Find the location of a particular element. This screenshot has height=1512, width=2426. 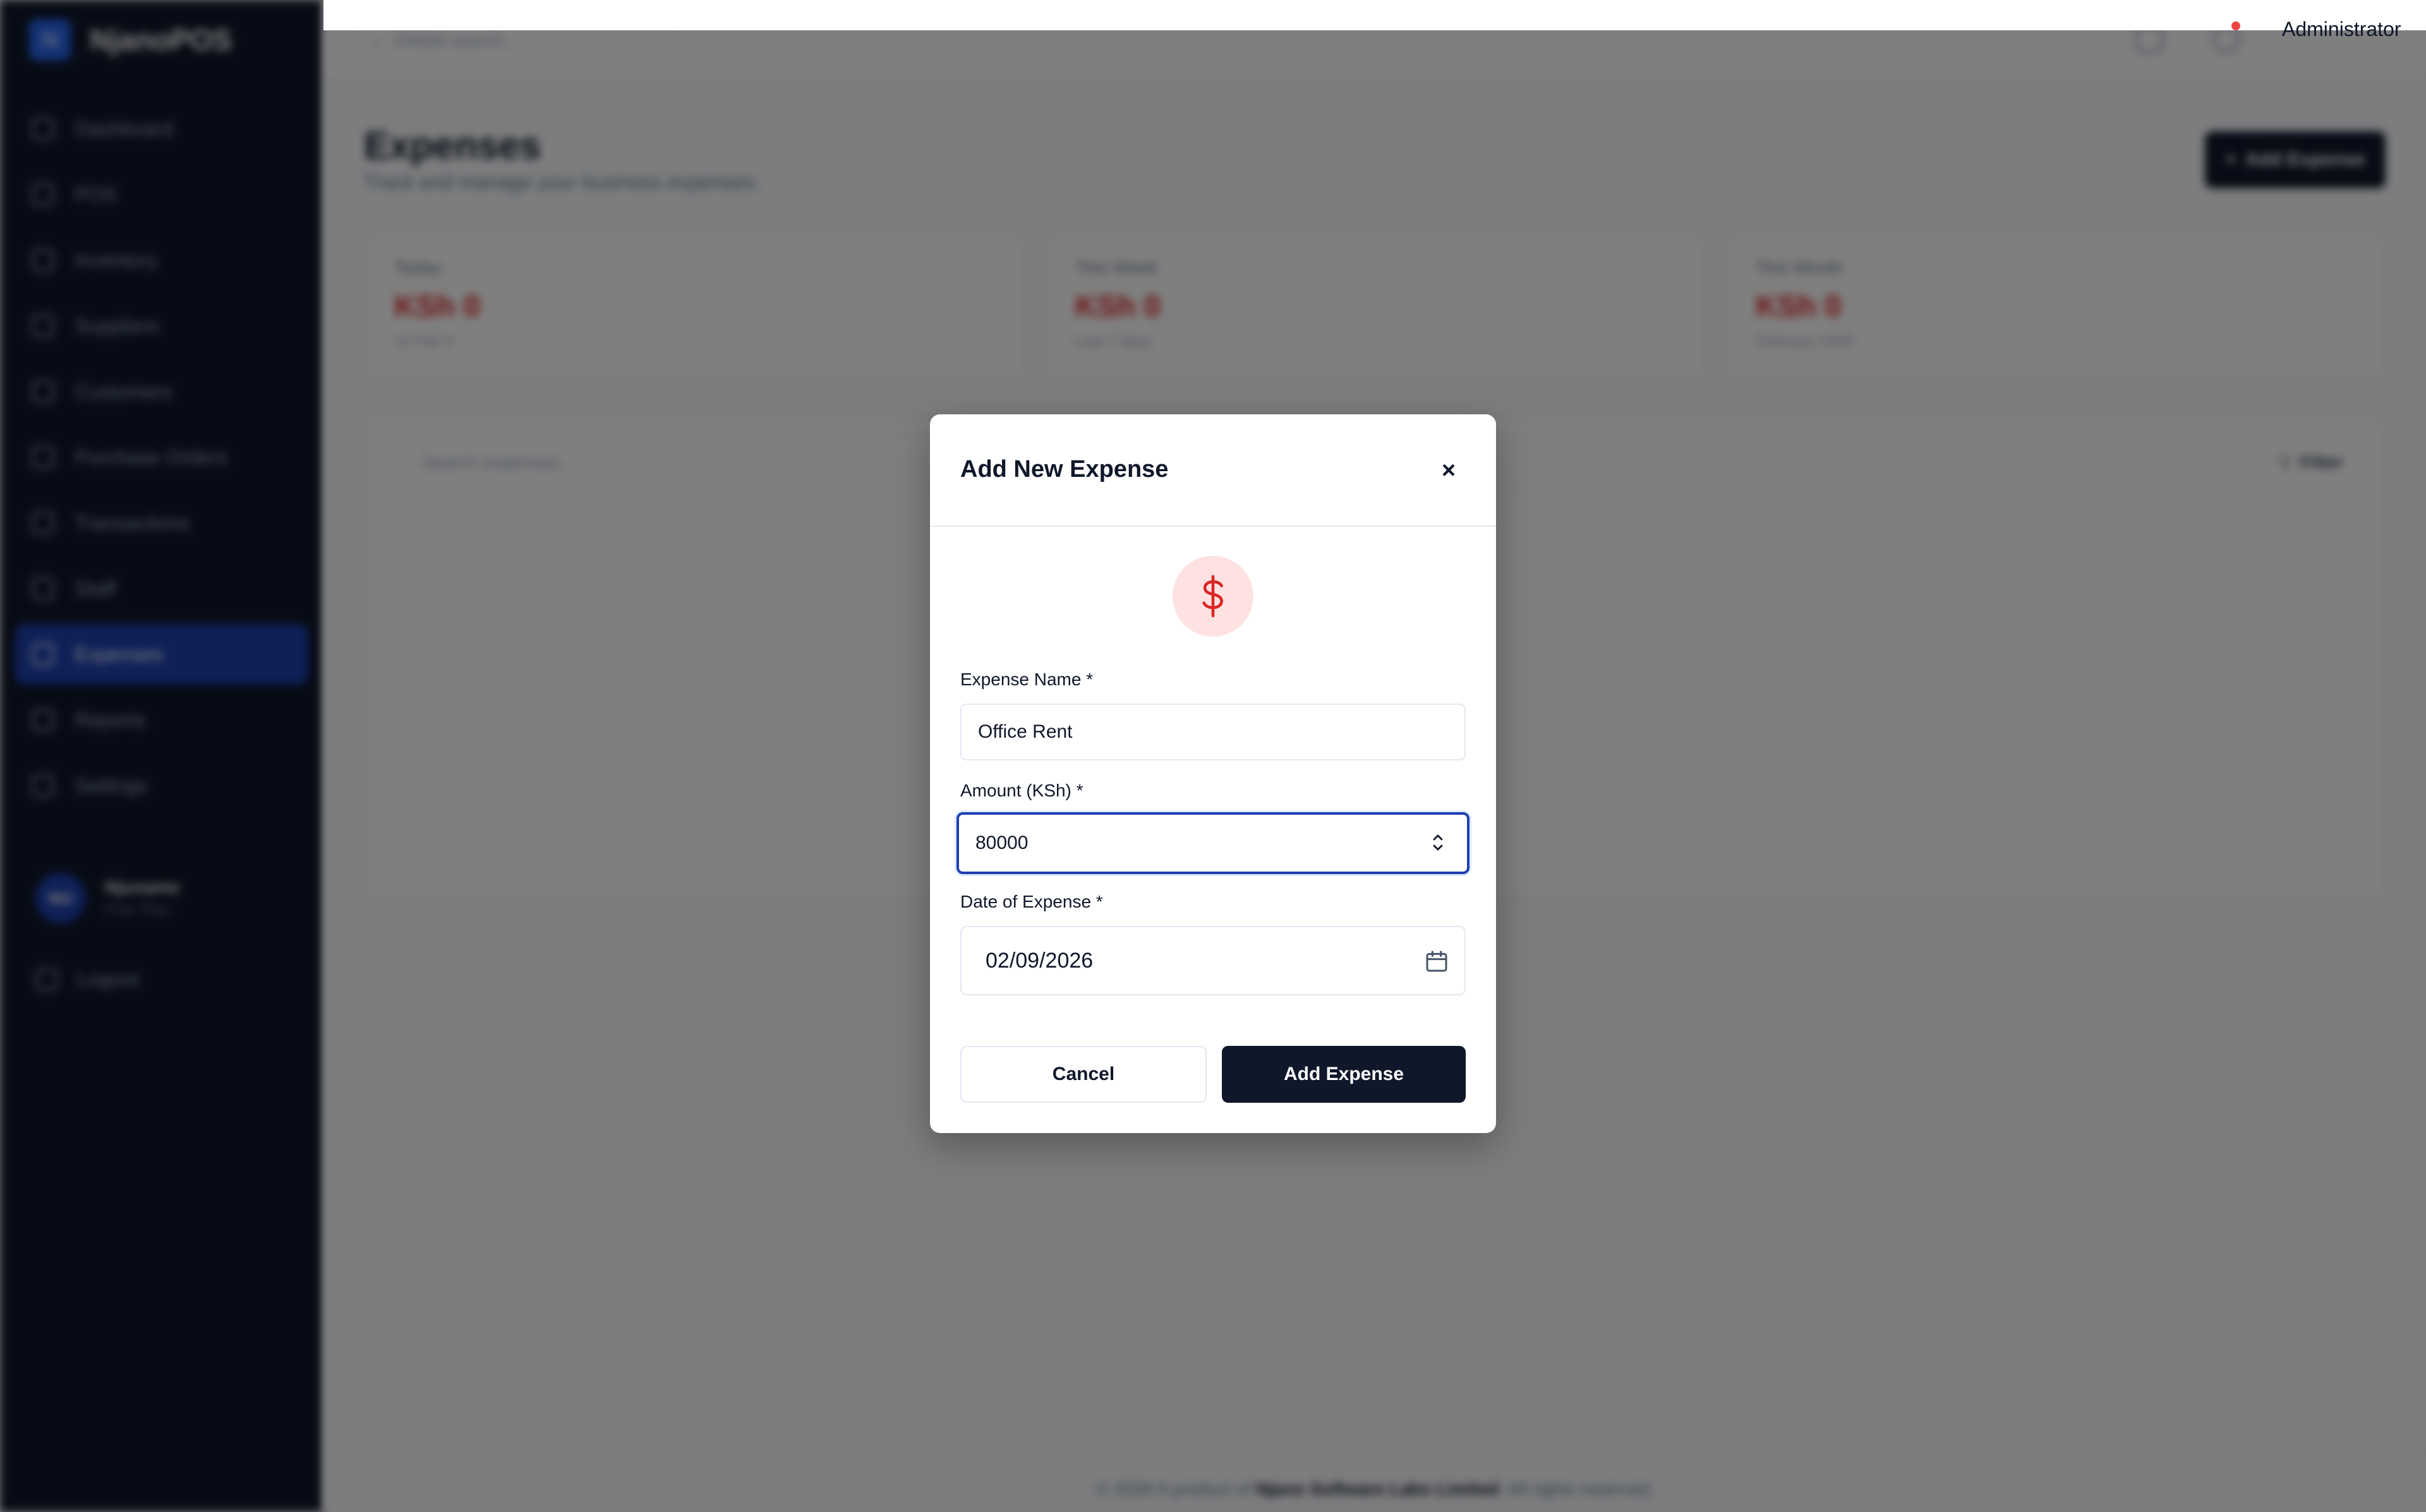

cancel-button: Cancel is located at coordinates (1083, 1074).